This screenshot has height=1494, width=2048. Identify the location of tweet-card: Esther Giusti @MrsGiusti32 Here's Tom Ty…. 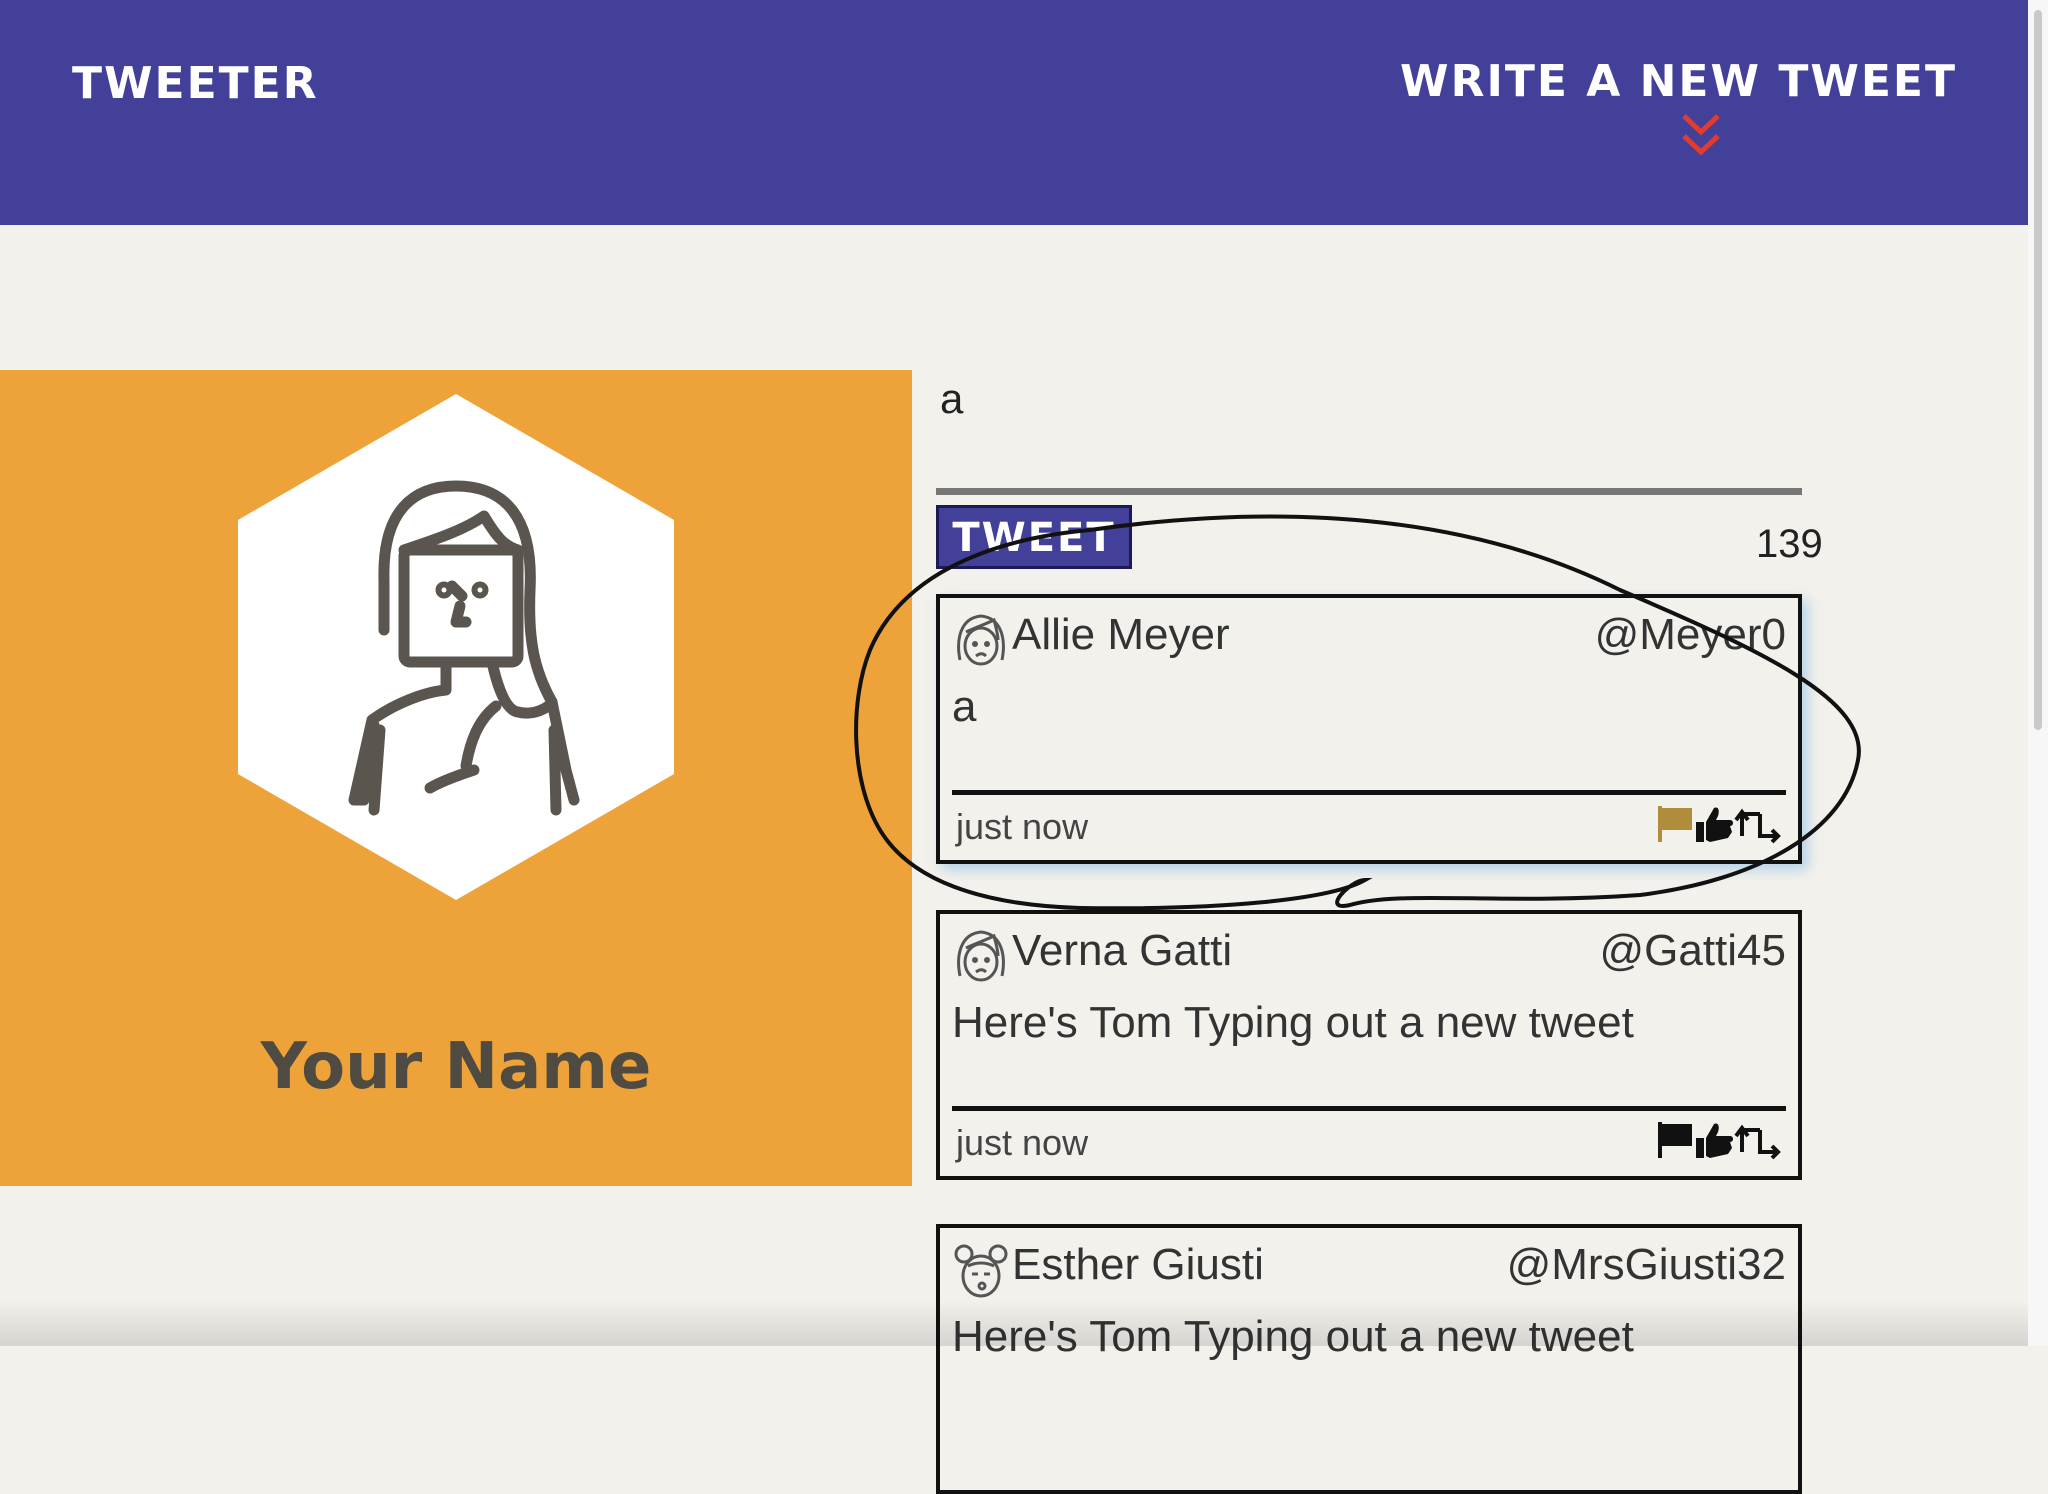
(1369, 1359).